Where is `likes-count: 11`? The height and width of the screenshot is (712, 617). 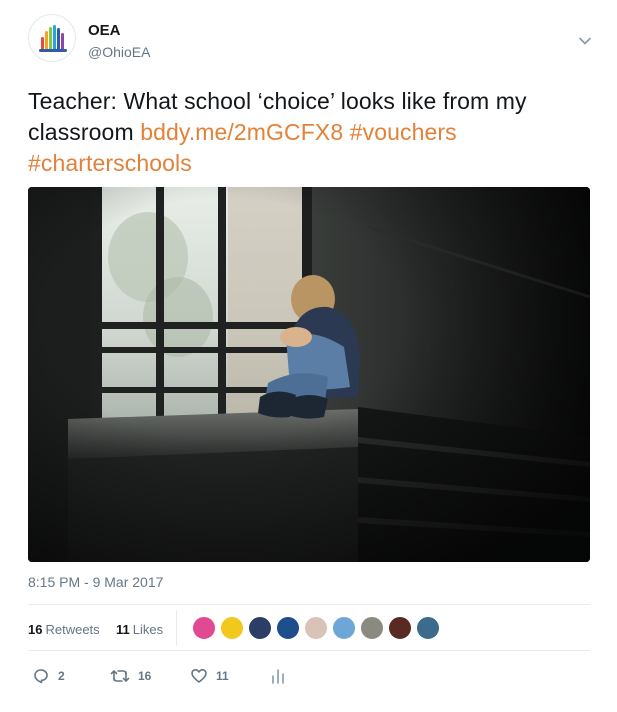 likes-count: 11 is located at coordinates (123, 629).